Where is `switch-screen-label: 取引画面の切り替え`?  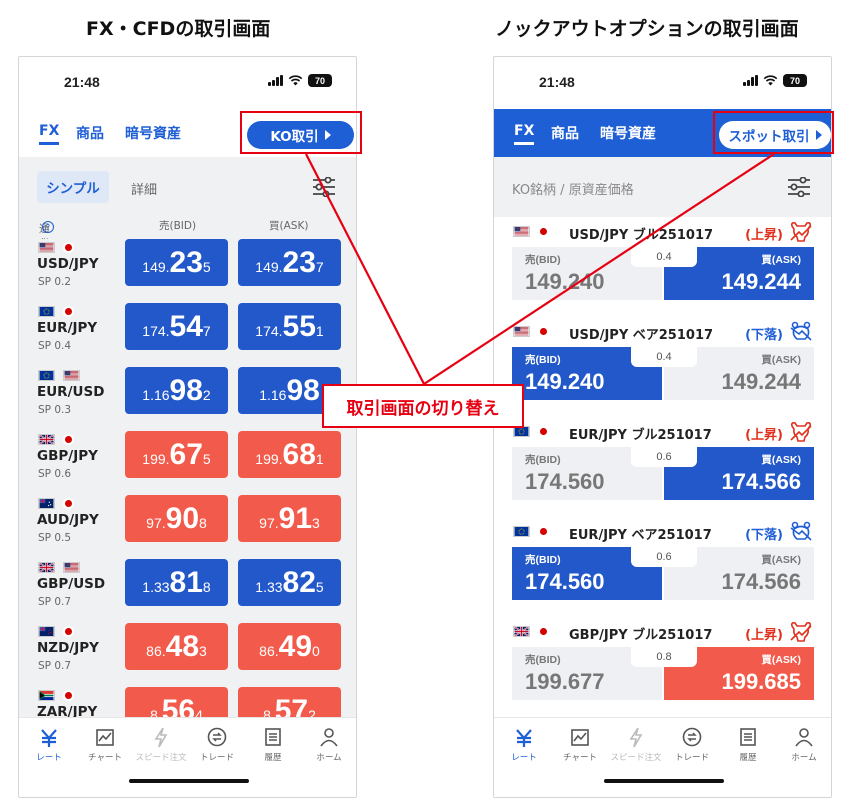 switch-screen-label: 取引画面の切り替え is located at coordinates (423, 406).